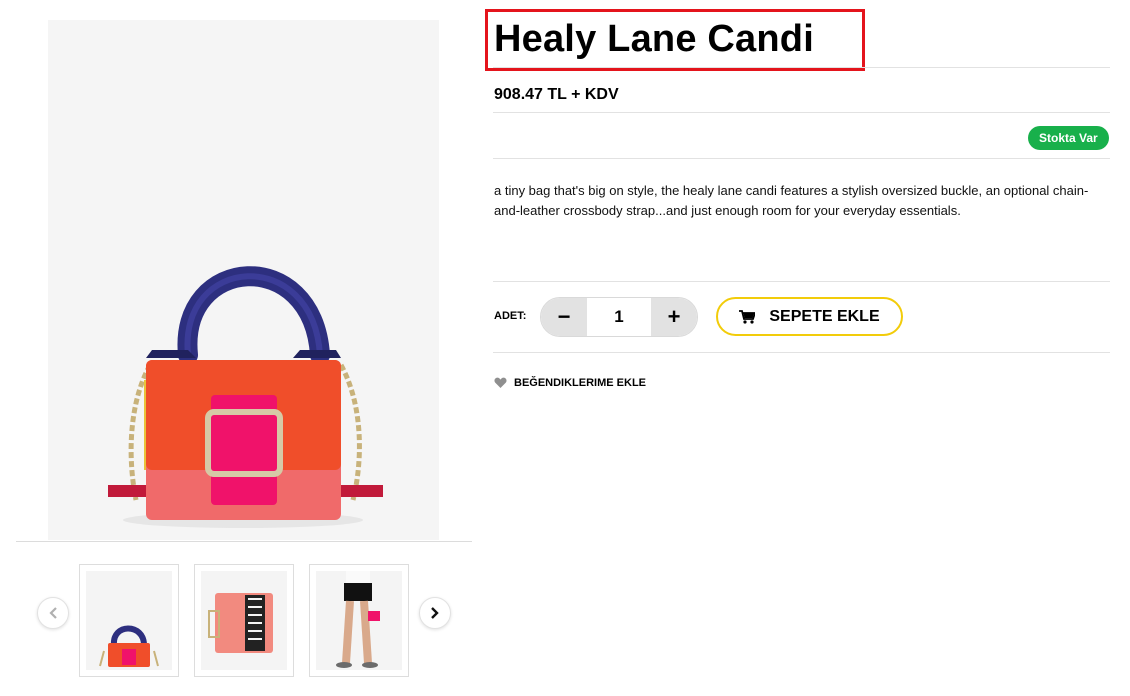 Image resolution: width=1130 pixels, height=696 pixels. I want to click on quantity-stepper: − +, so click(619, 317).